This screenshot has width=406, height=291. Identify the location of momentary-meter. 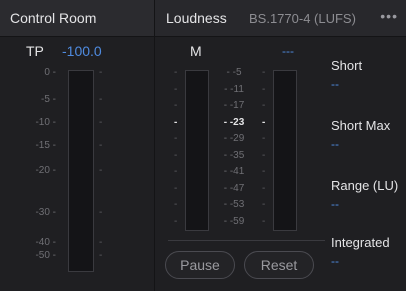
(197, 150).